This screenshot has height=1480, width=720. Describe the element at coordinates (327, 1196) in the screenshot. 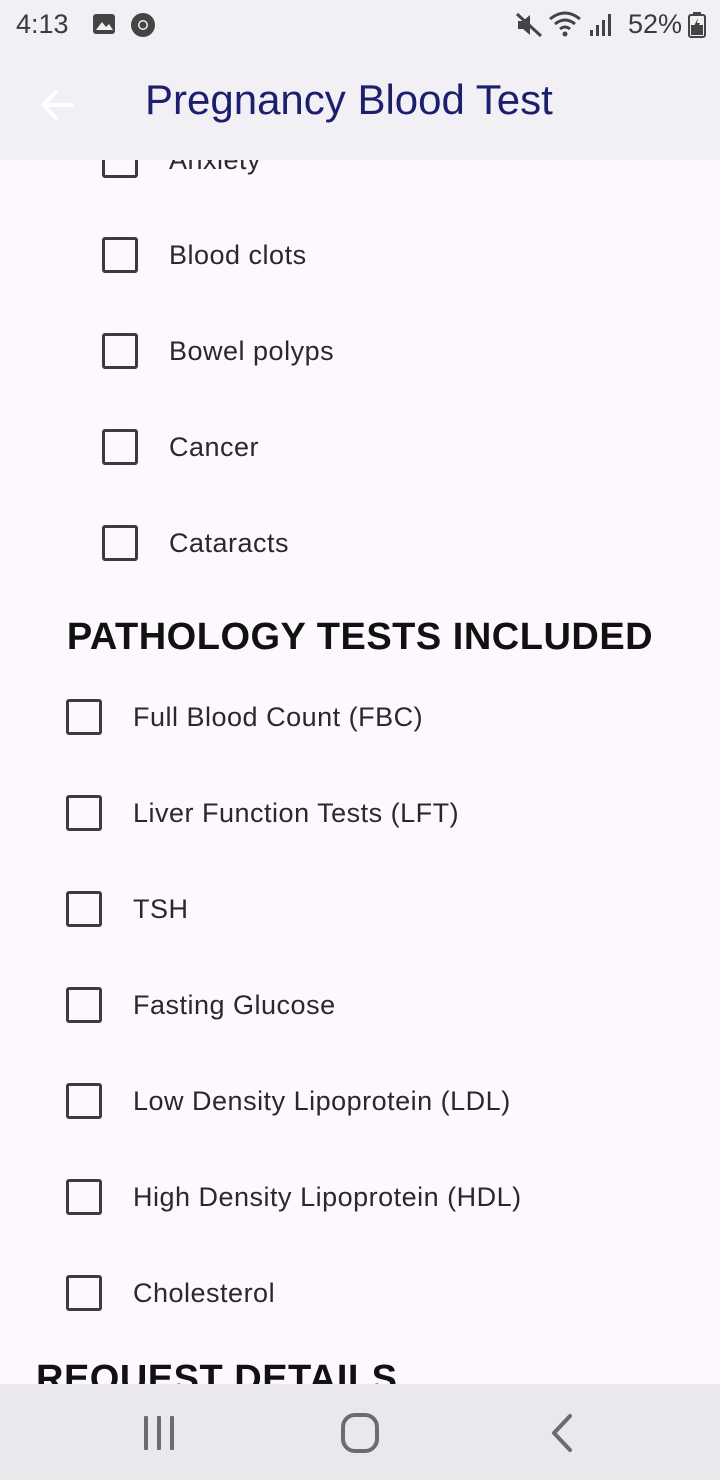

I see `checkbox-label: High Density Lipoprotein (HDL)` at that location.